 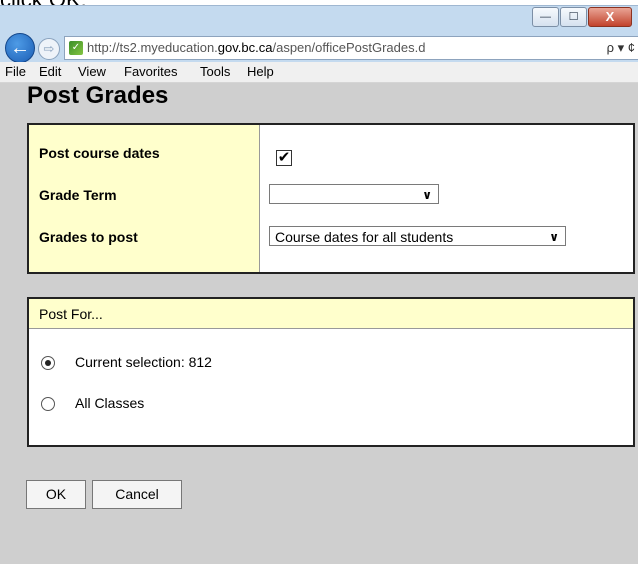 What do you see at coordinates (92, 71) in the screenshot?
I see `menu-view: View` at bounding box center [92, 71].